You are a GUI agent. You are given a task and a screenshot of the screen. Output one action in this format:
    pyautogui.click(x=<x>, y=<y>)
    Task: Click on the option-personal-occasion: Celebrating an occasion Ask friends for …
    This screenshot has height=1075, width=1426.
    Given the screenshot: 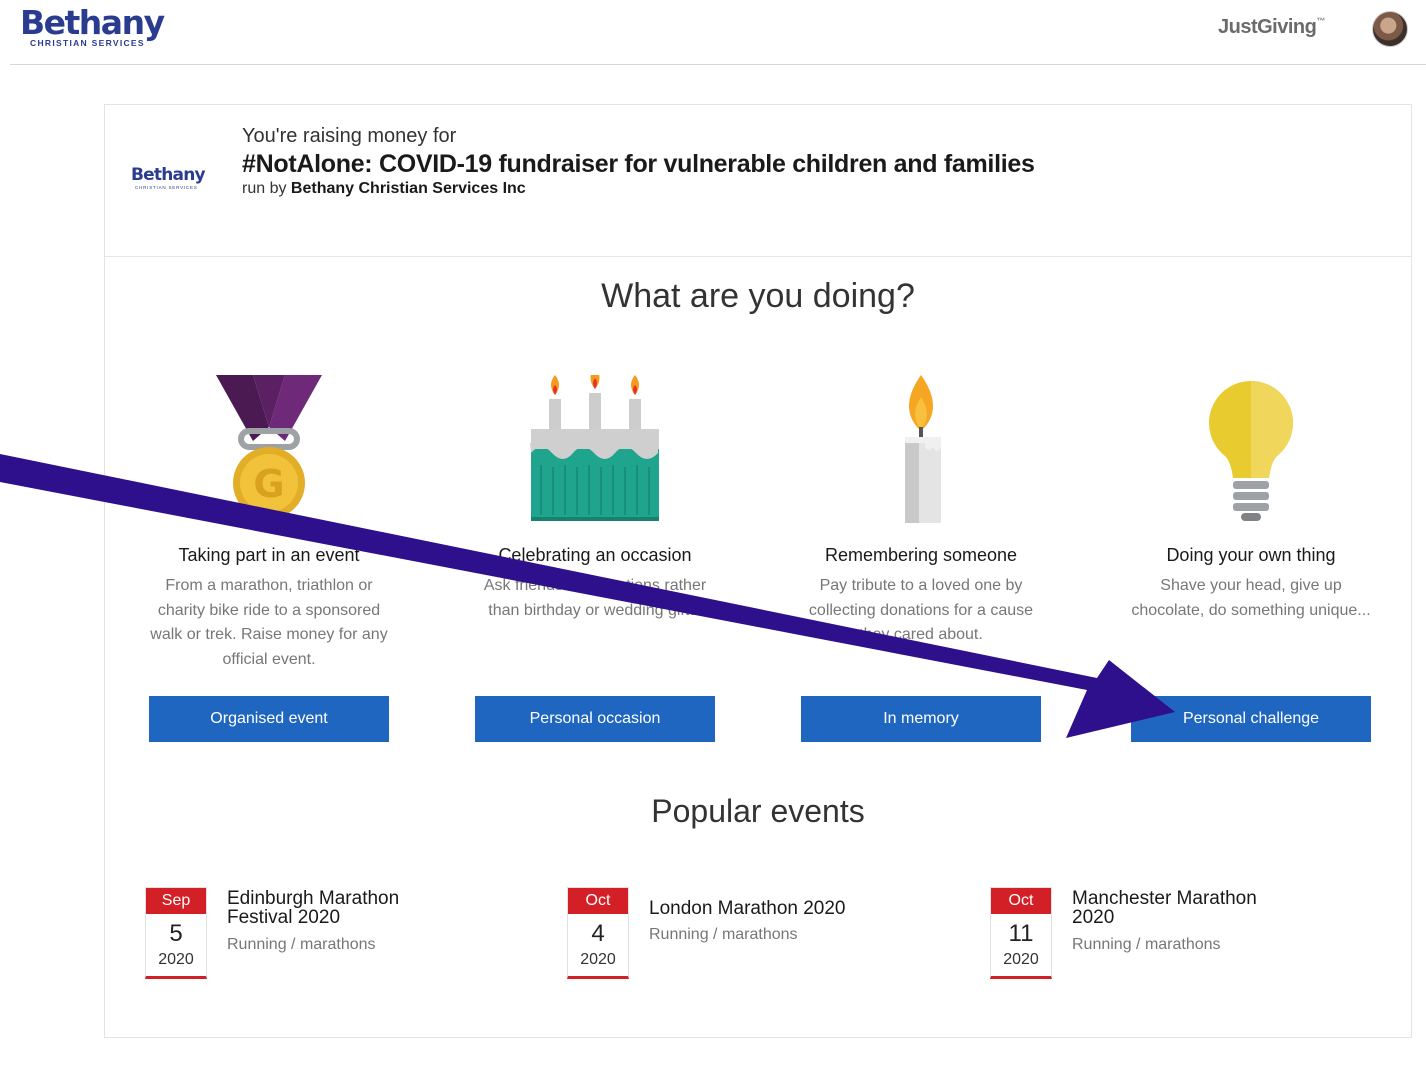 What is the action you would take?
    pyautogui.click(x=595, y=495)
    